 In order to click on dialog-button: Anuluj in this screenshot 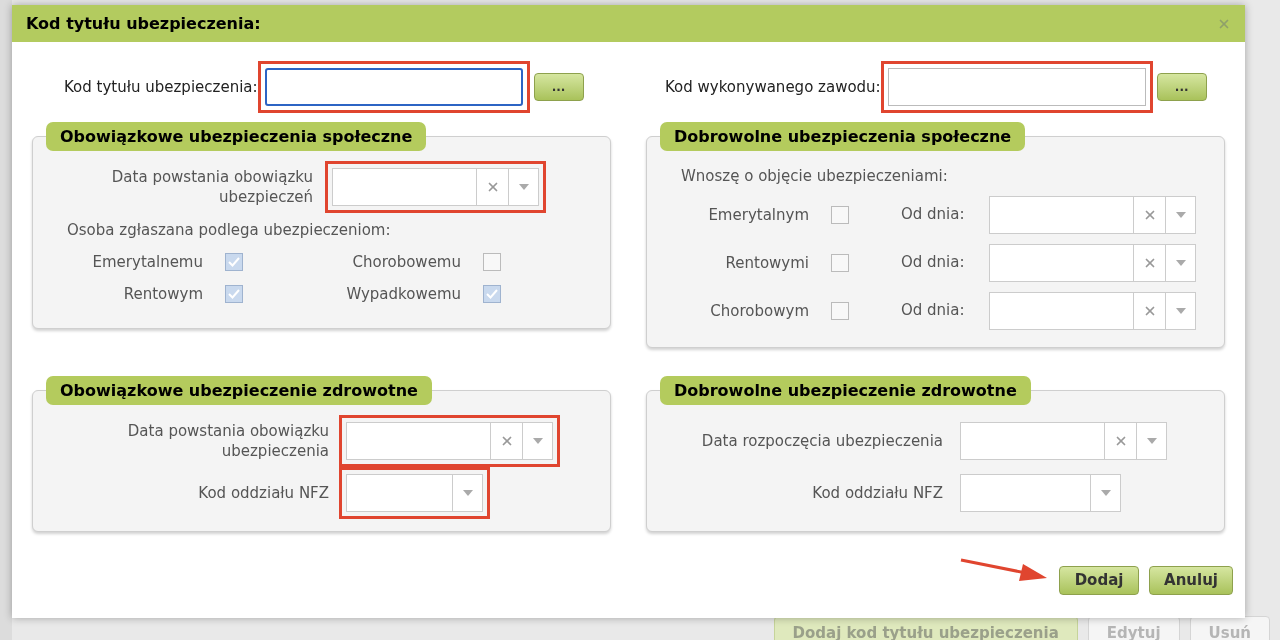, I will do `click(1191, 580)`.